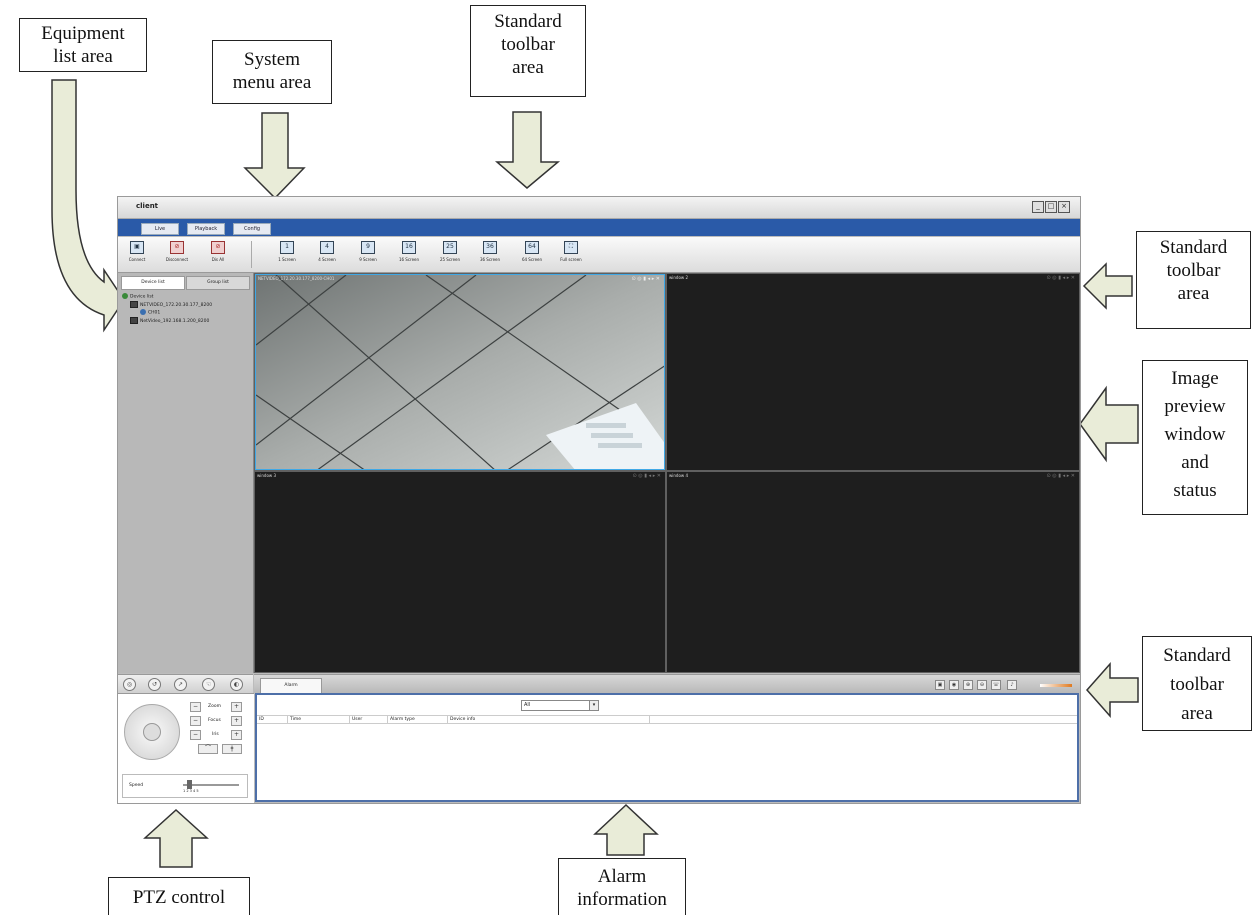 This screenshot has height=915, width=1259. Describe the element at coordinates (236, 684) in the screenshot. I see `color-icon: ◐` at that location.